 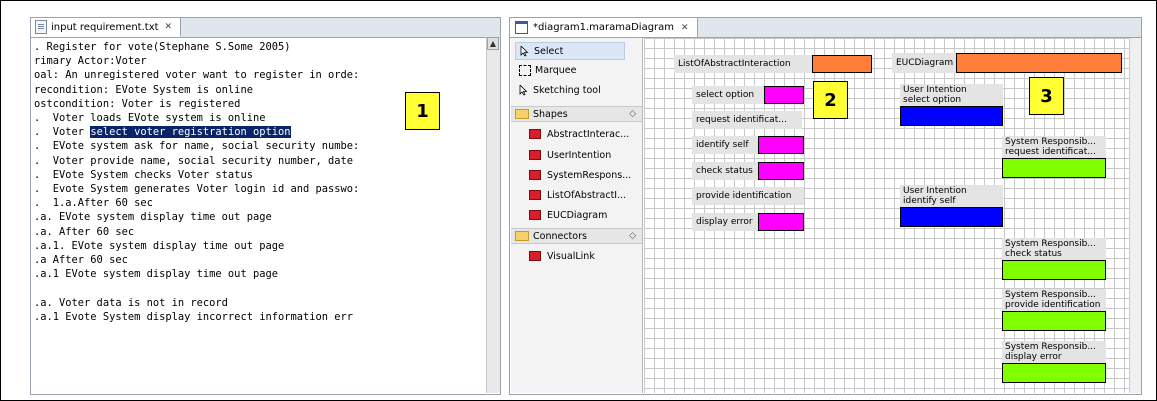 What do you see at coordinates (1135, 215) in the screenshot?
I see `canvas-scrollbar` at bounding box center [1135, 215].